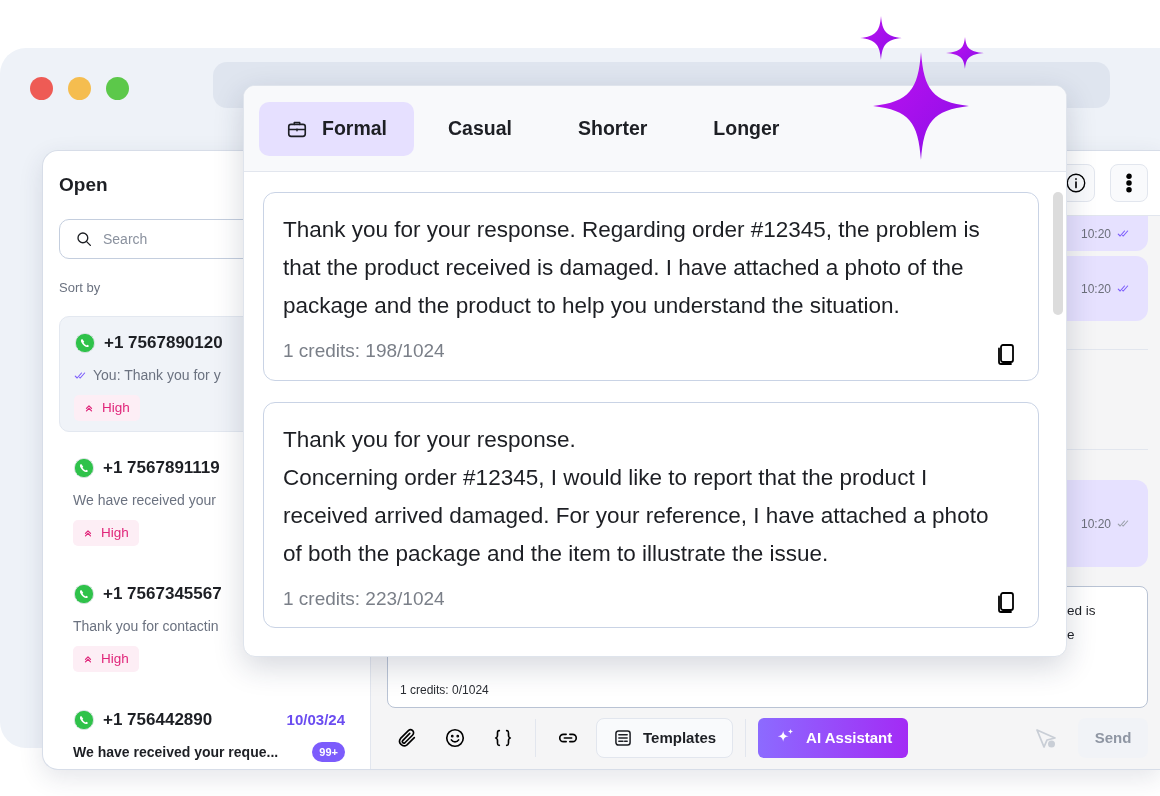  I want to click on paperclip-icon, so click(407, 738).